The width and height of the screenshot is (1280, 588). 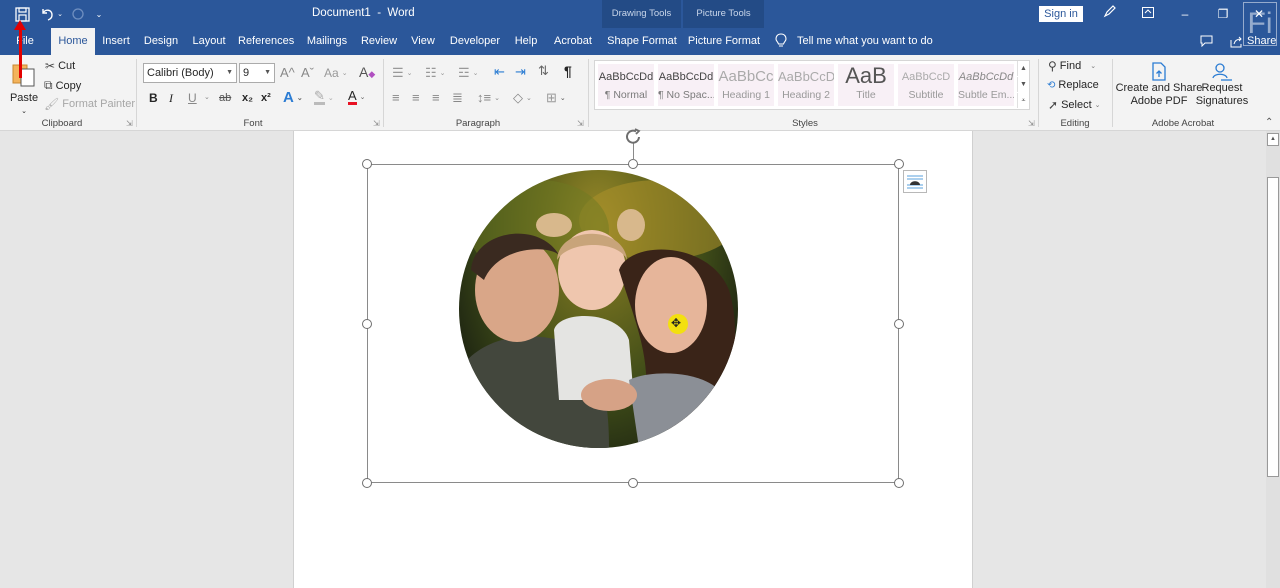 What do you see at coordinates (25, 41) in the screenshot?
I see `tab-file: File` at bounding box center [25, 41].